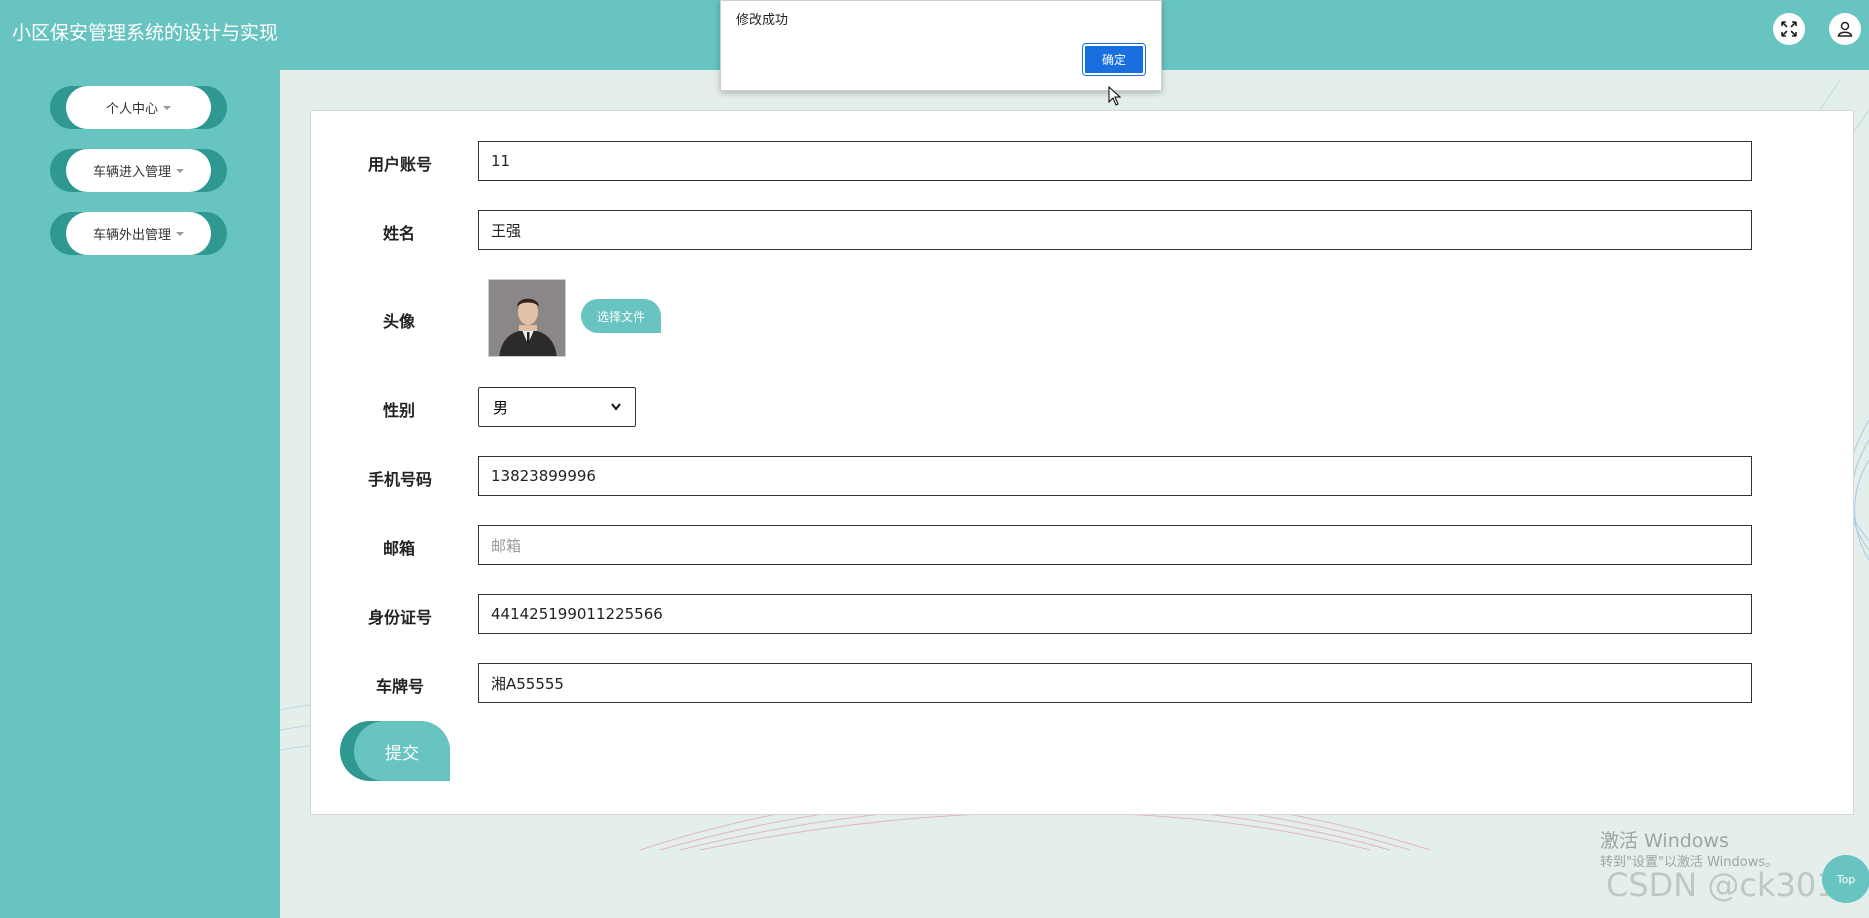 The image size is (1869, 918). I want to click on email-input: 邮箱, so click(1115, 545).